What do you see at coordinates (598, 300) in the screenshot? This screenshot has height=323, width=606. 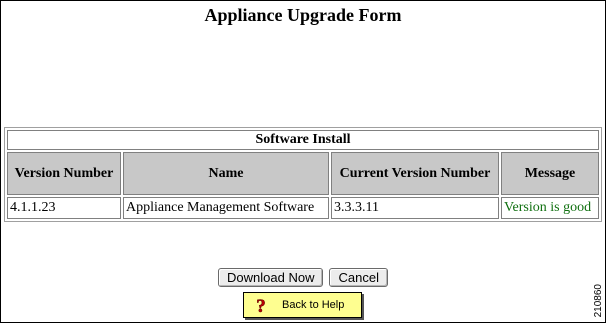 I see `figure-id: 210860` at bounding box center [598, 300].